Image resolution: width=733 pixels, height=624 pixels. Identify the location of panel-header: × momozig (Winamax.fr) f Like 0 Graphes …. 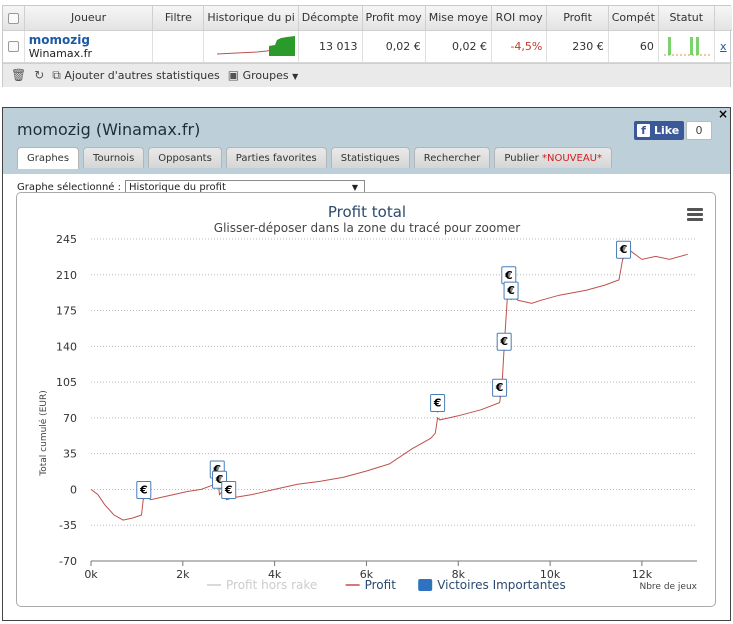
(366, 140).